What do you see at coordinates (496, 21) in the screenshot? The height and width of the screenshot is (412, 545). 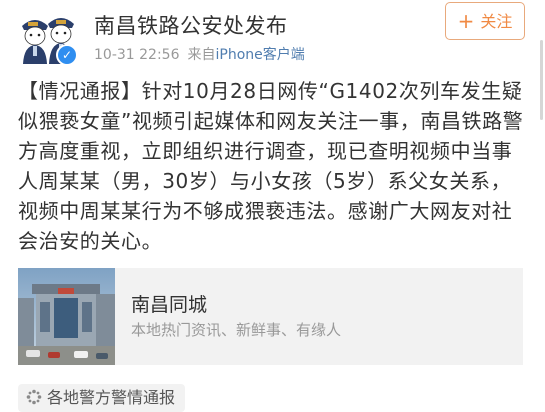 I see `follow-label: 关注` at bounding box center [496, 21].